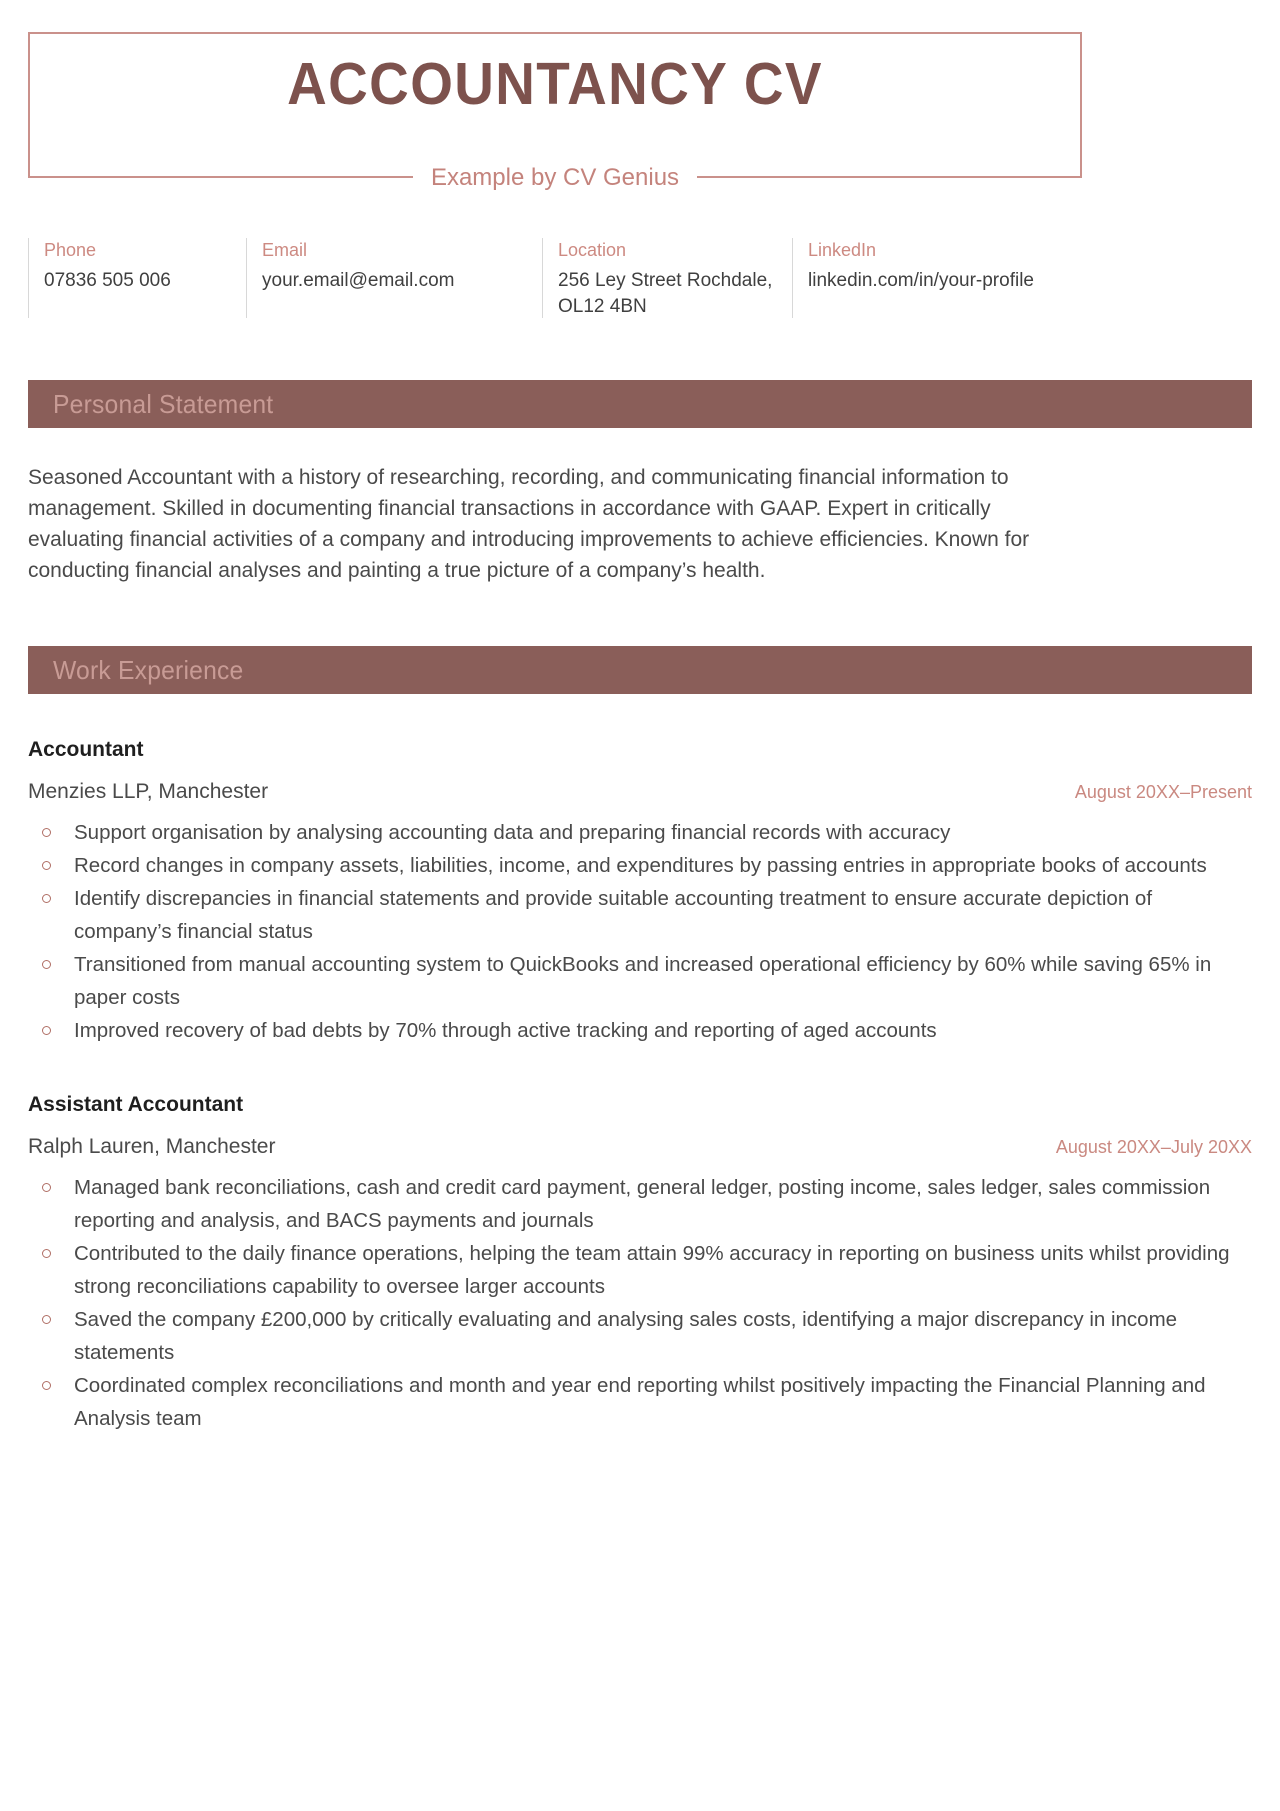  Describe the element at coordinates (640, 404) in the screenshot. I see `section-header-personal-statement: Personal Statement` at that location.